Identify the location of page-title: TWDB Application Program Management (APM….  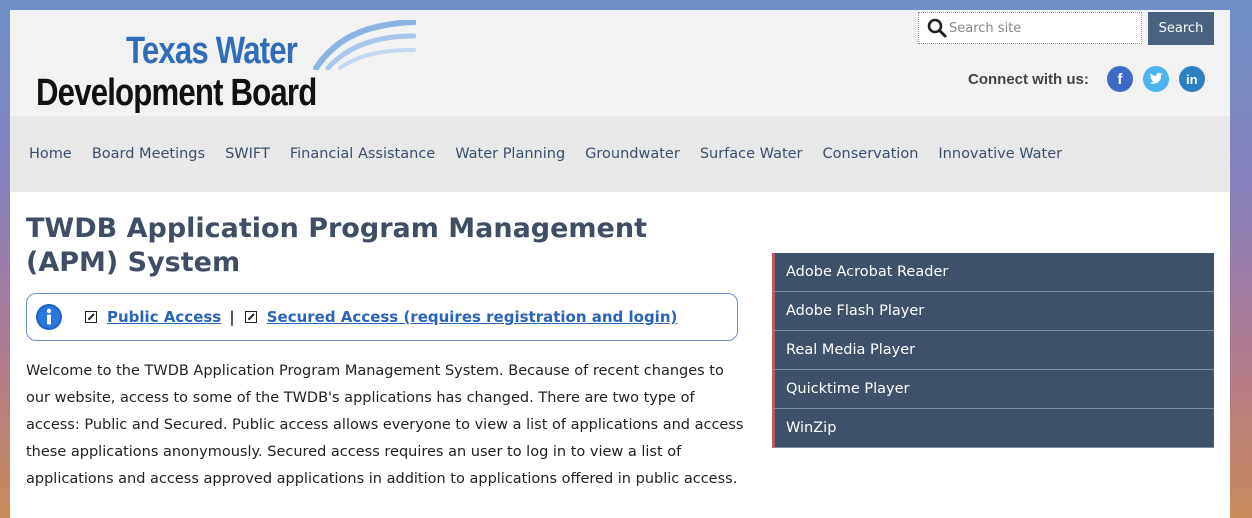
(336, 245).